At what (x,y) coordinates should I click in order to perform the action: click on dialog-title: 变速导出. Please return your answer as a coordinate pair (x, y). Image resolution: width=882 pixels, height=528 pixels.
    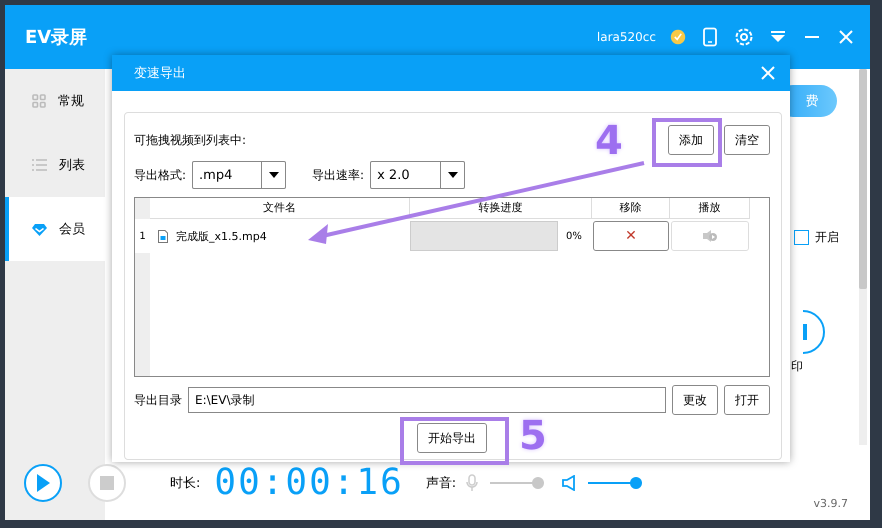
    Looking at the image, I should click on (160, 73).